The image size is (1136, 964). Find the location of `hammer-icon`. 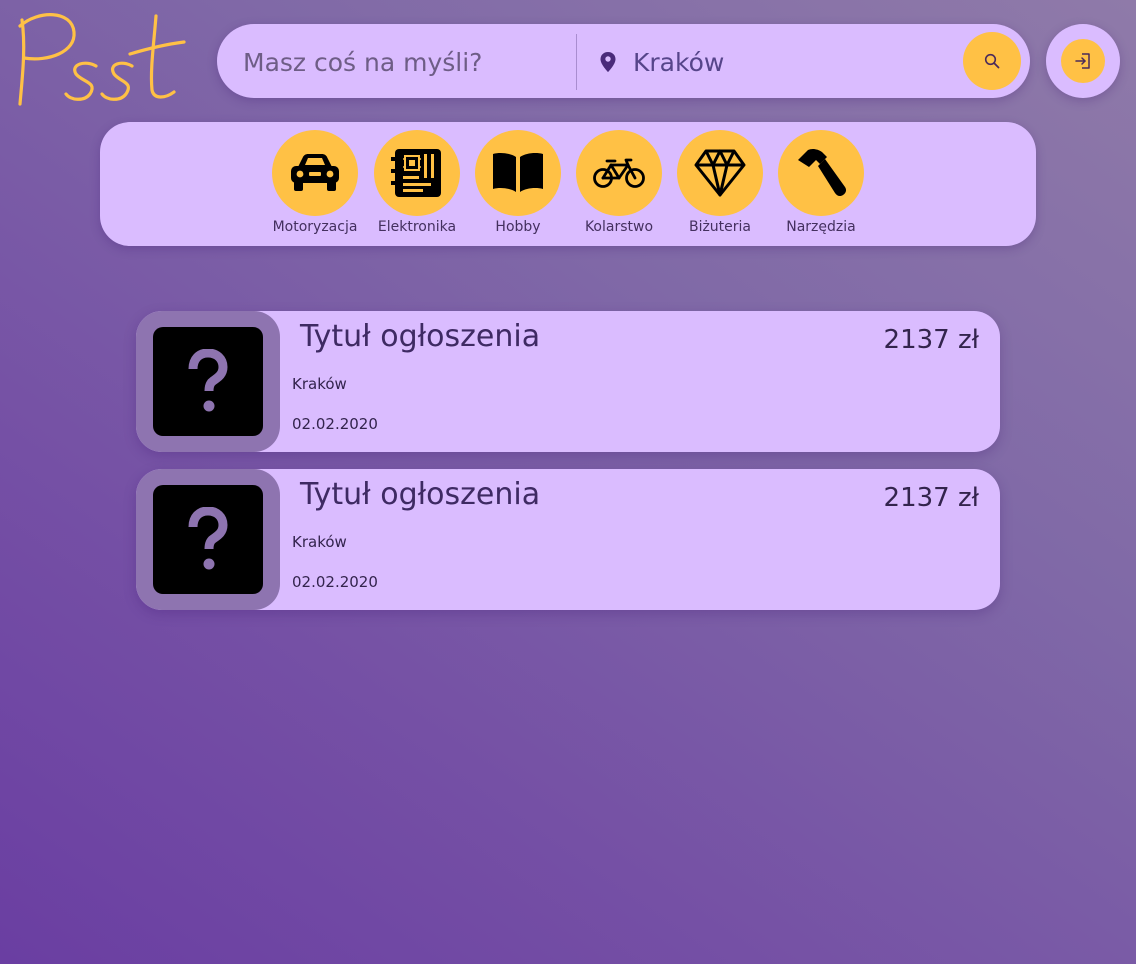

hammer-icon is located at coordinates (822, 172).